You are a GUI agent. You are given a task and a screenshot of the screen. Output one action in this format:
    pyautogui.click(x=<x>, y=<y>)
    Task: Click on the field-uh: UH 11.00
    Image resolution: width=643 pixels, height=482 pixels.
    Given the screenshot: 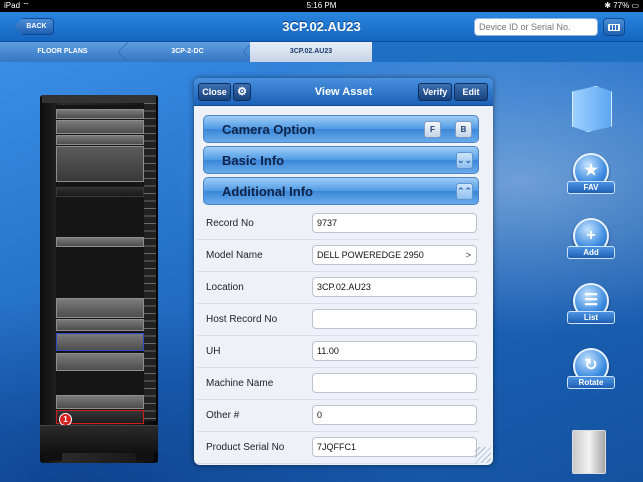 What is the action you would take?
    pyautogui.click(x=338, y=352)
    